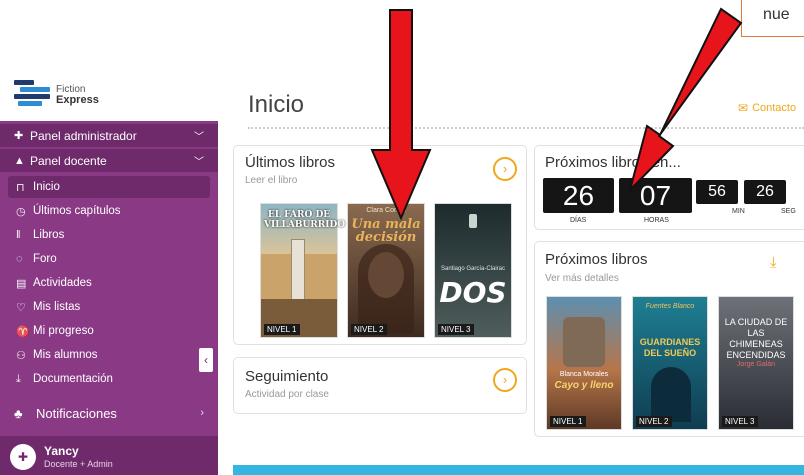 The image size is (804, 475). I want to click on latest-books-subtitle: Leer el libro, so click(271, 180).